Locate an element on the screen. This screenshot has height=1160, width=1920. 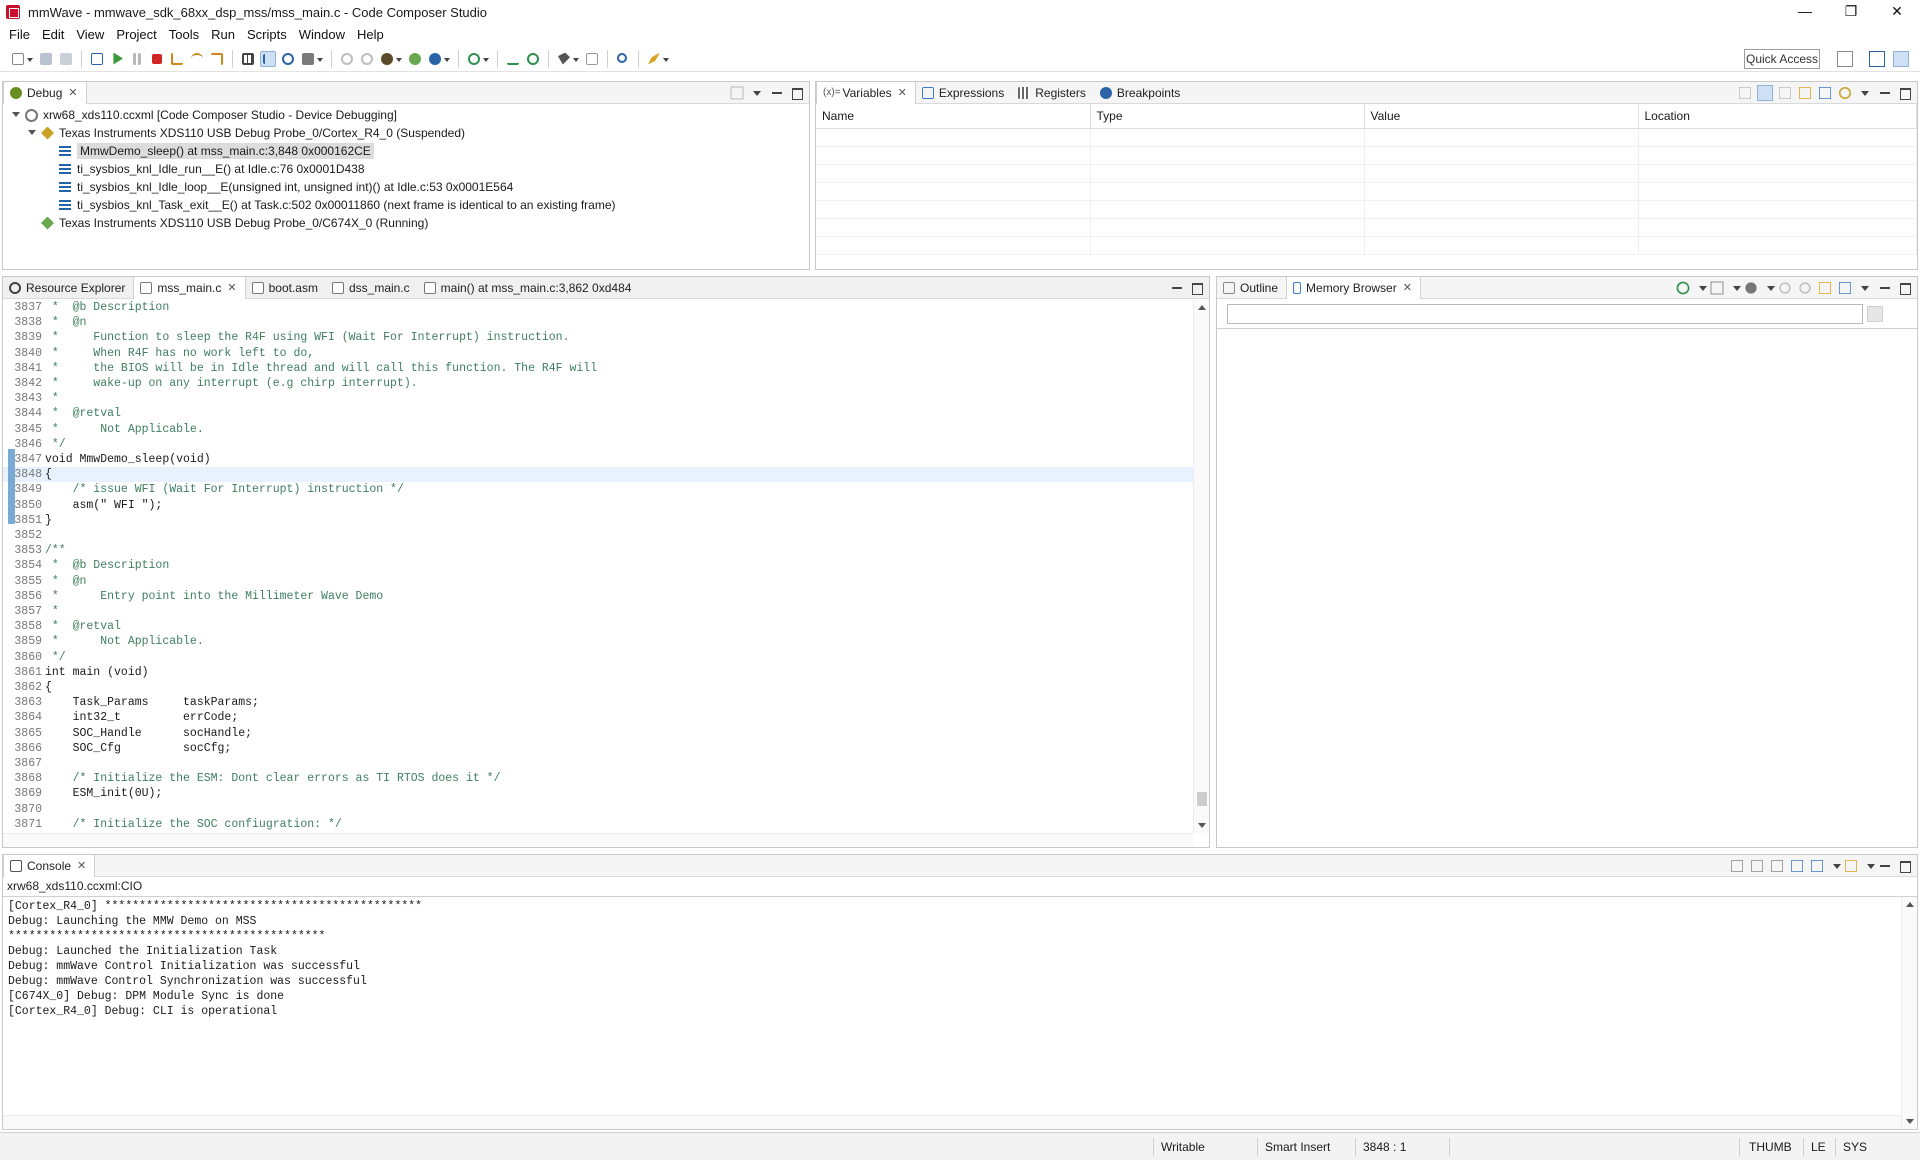
code-line: 3860 */ is located at coordinates (598, 657).